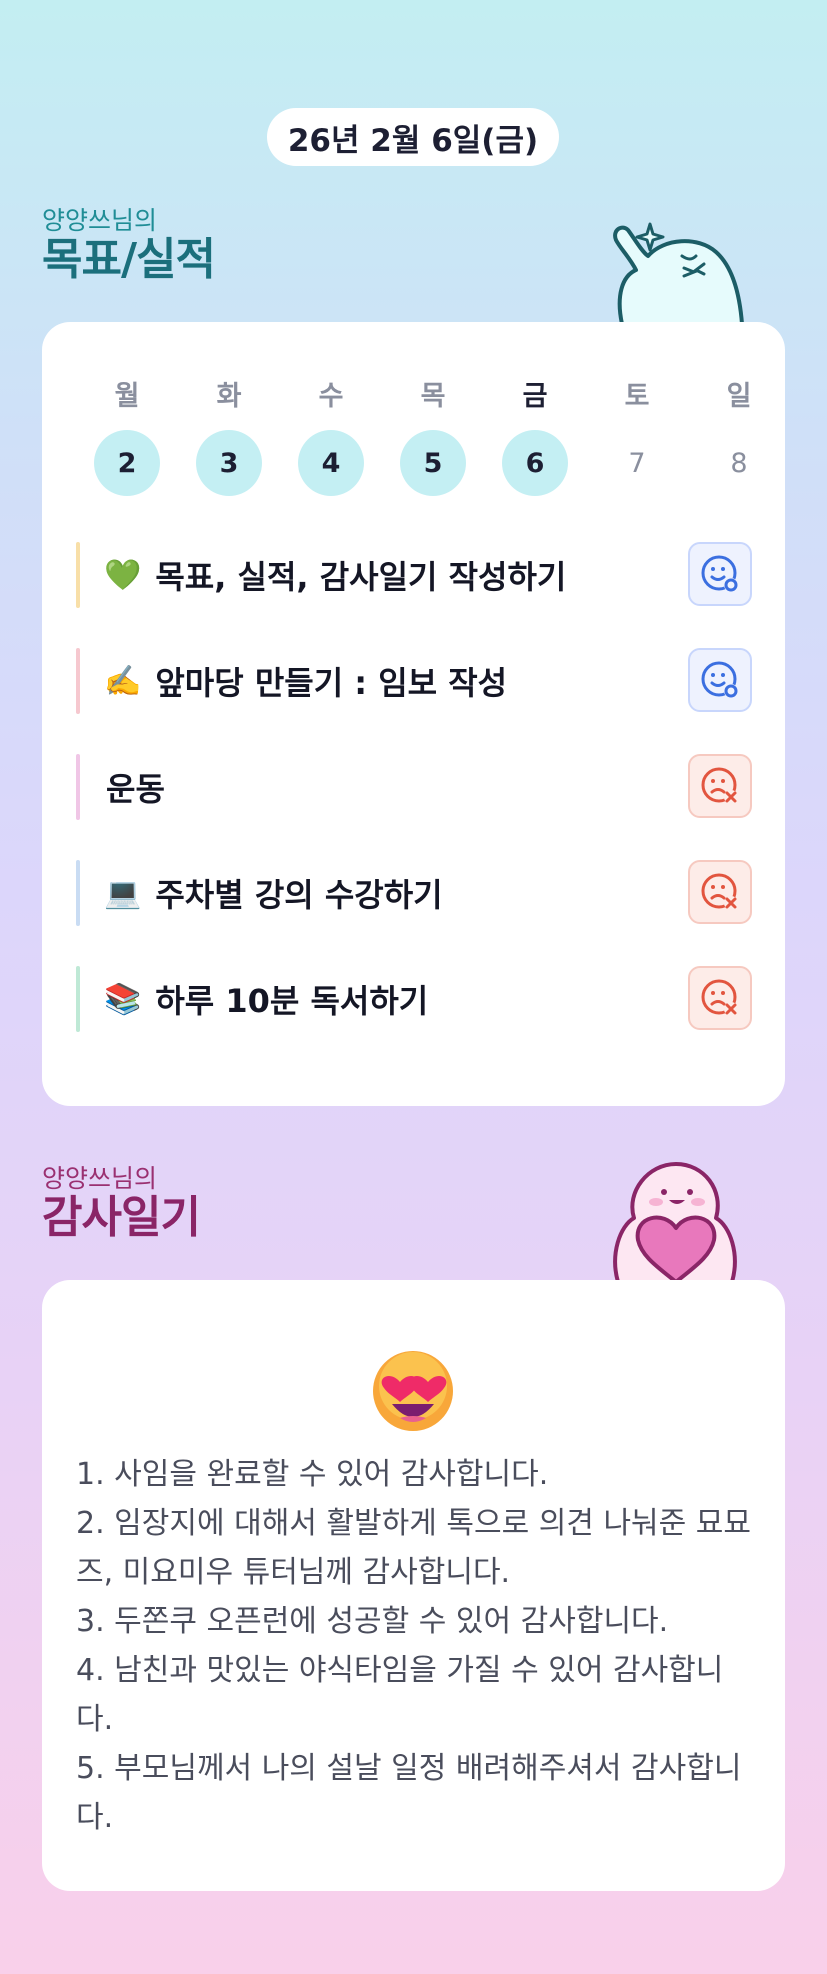 Image resolution: width=827 pixels, height=1974 pixels. I want to click on goal-text: 운동, so click(135, 789).